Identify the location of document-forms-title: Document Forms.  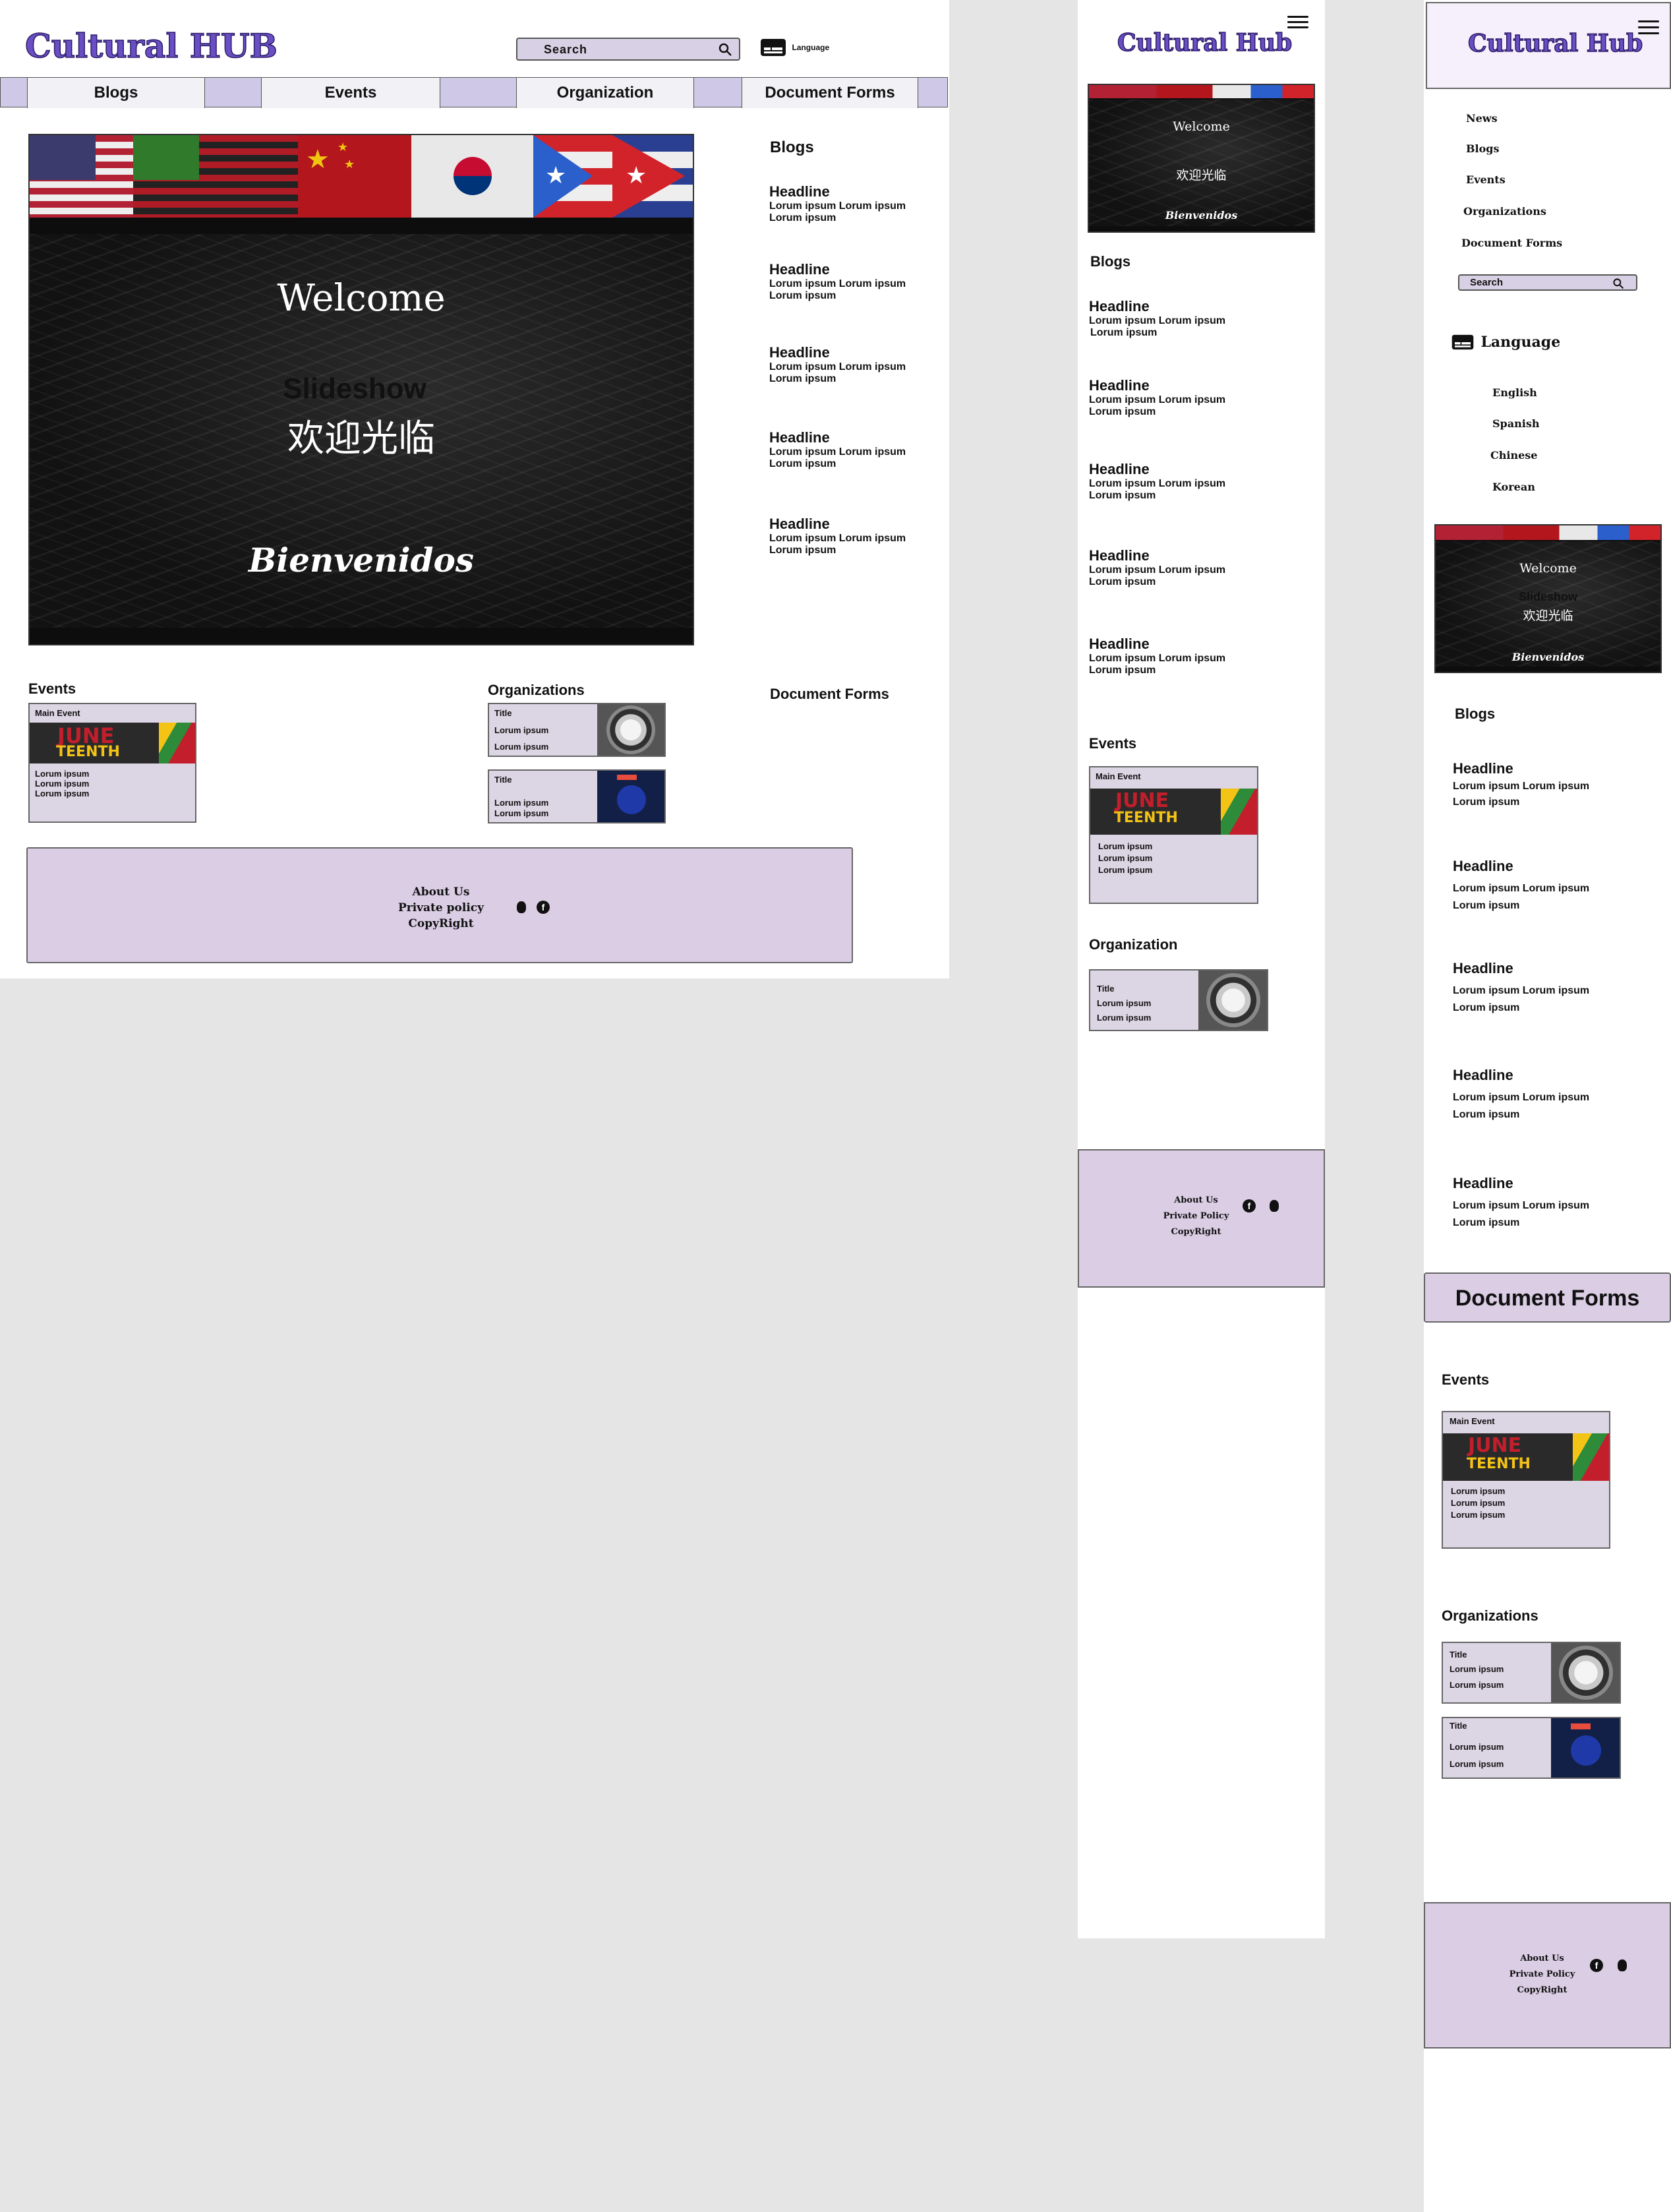
(829, 694).